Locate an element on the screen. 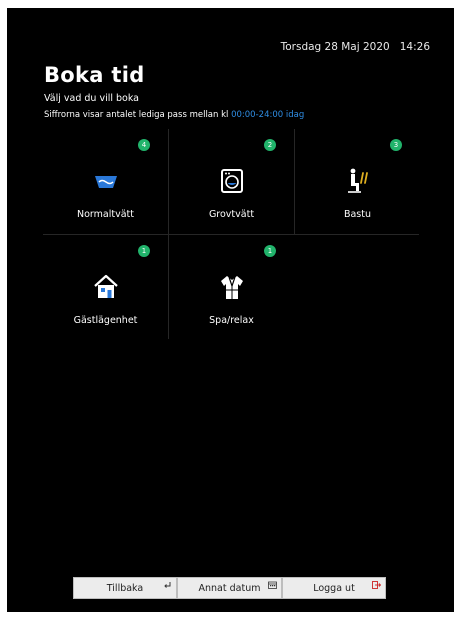 This screenshot has width=461, height=620. back-button-label: Tillbaka is located at coordinates (125, 588).